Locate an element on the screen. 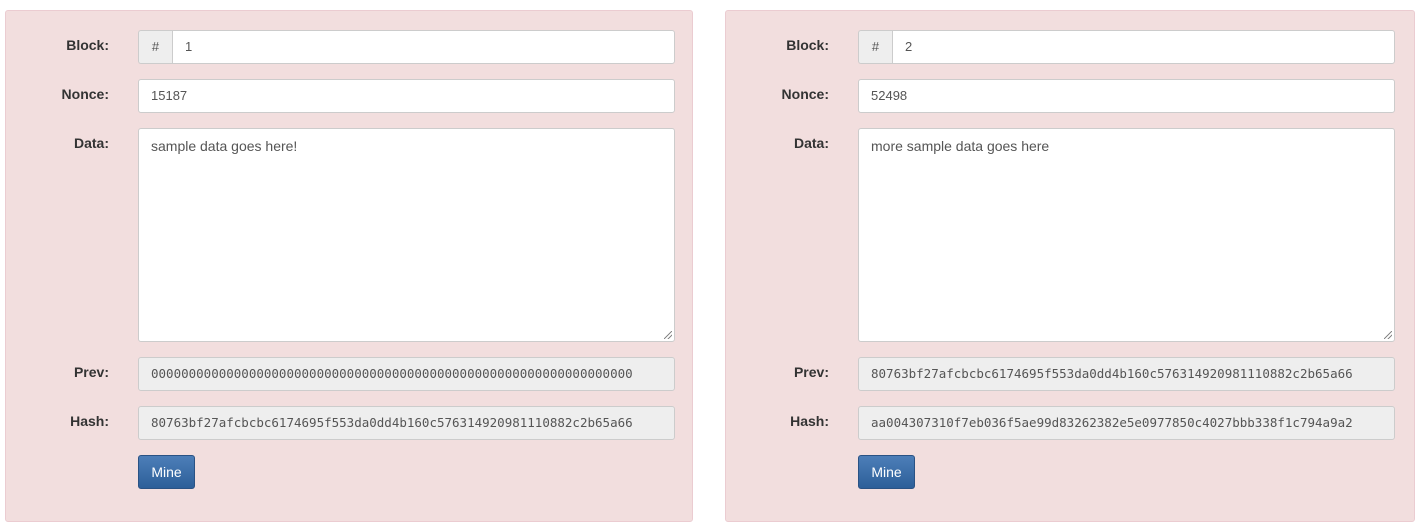 This screenshot has width=1420, height=525. block-number-group: # 1 is located at coordinates (406, 47).